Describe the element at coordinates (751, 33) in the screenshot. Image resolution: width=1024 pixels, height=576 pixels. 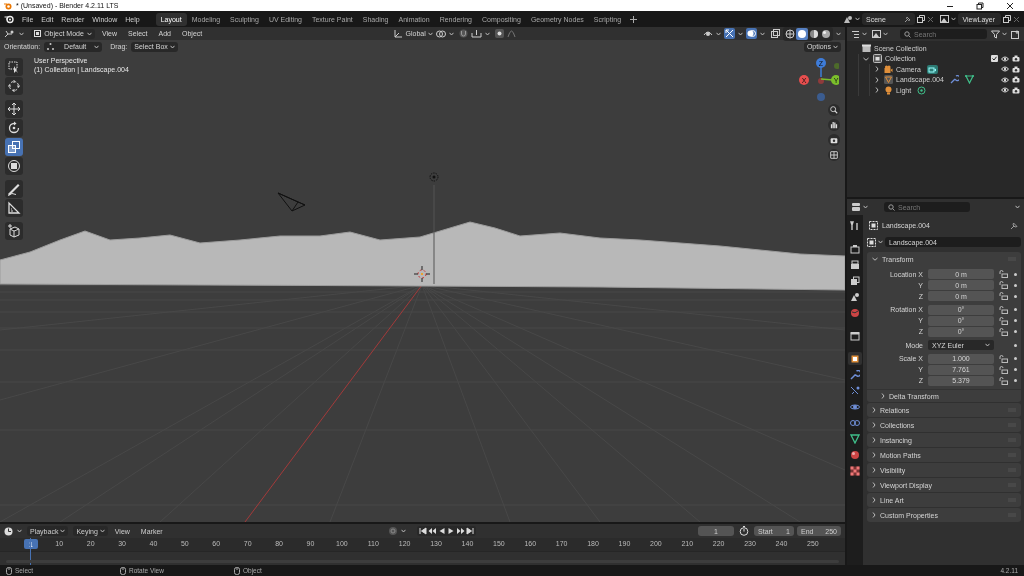
I see `overlays-toggle` at that location.